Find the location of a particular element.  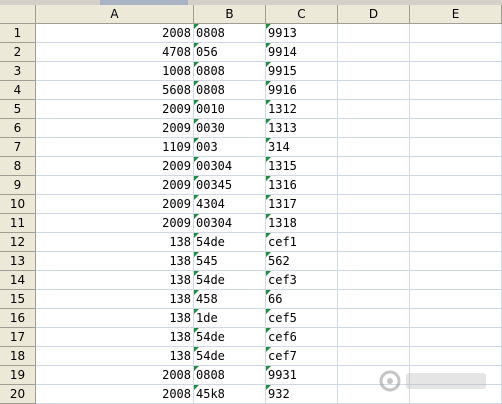

cell-e6 is located at coordinates (456, 128).